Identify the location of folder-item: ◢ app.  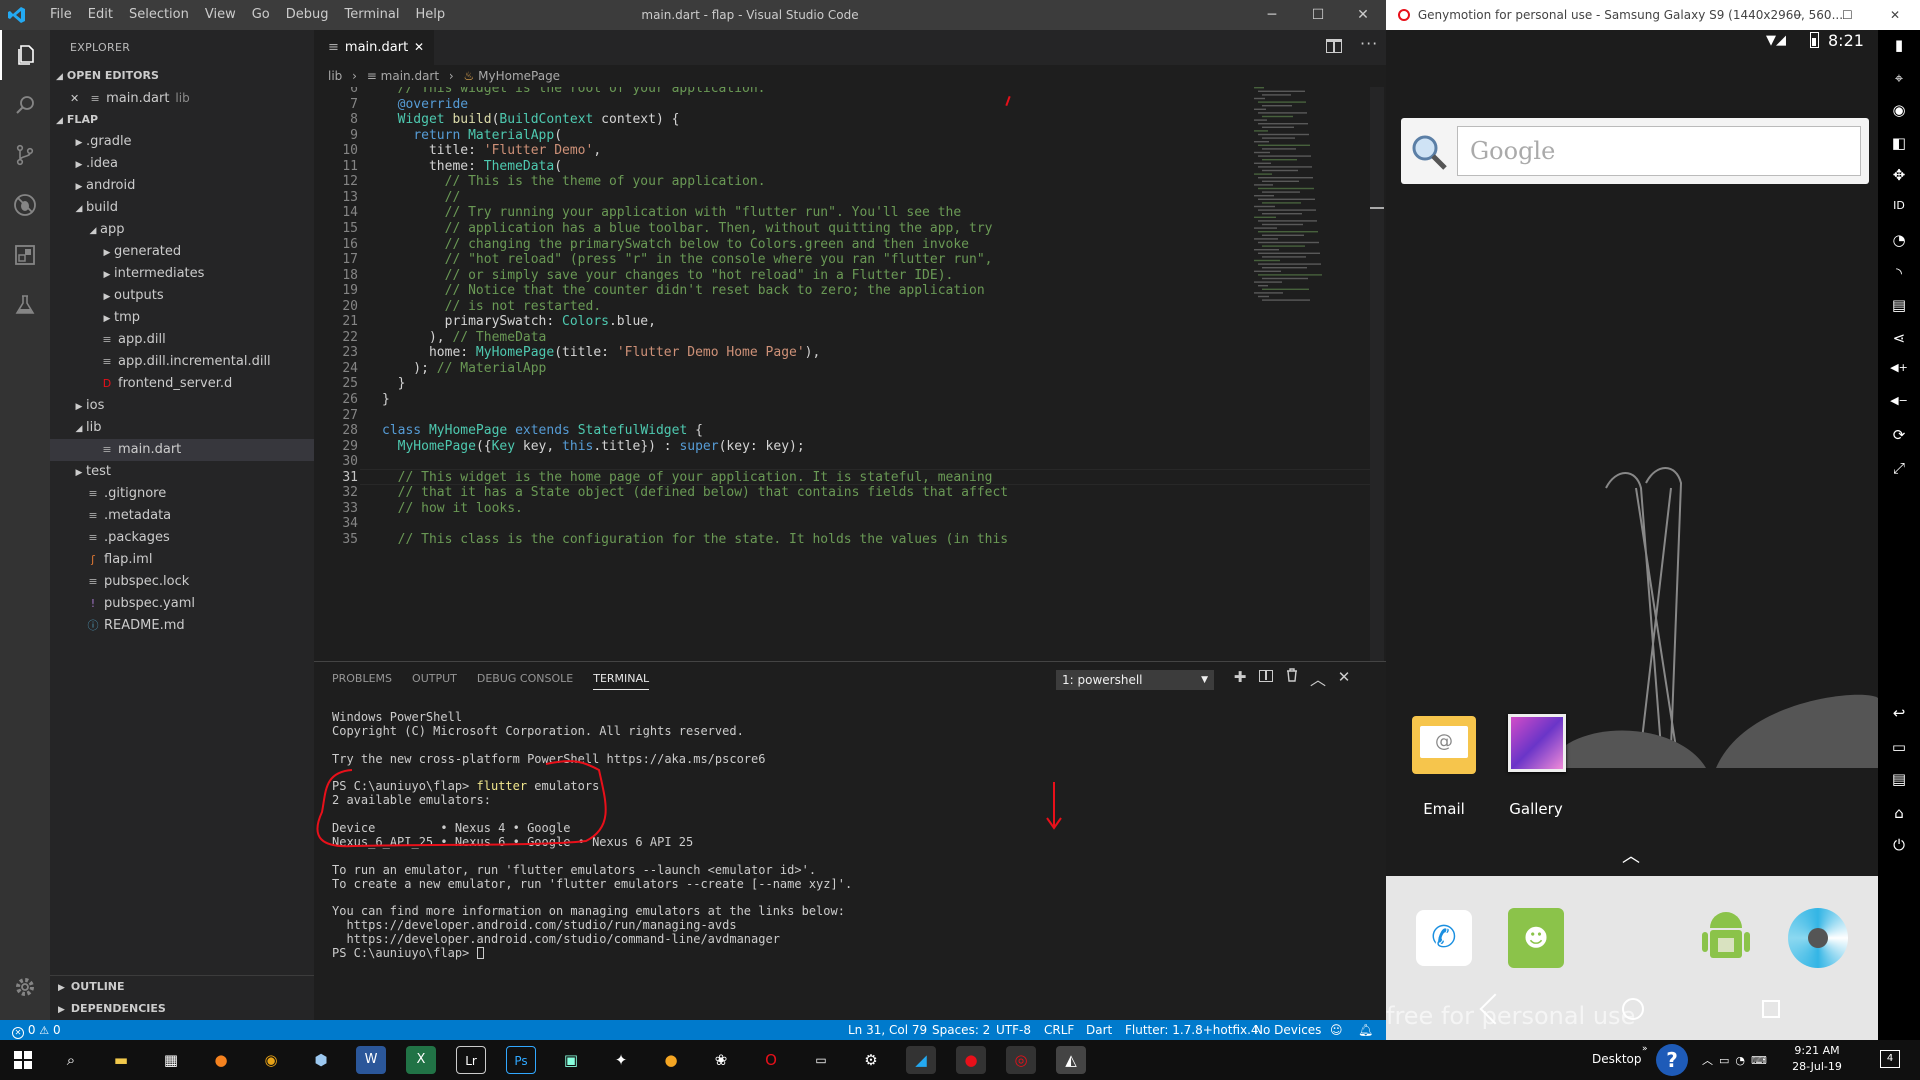
(182, 230).